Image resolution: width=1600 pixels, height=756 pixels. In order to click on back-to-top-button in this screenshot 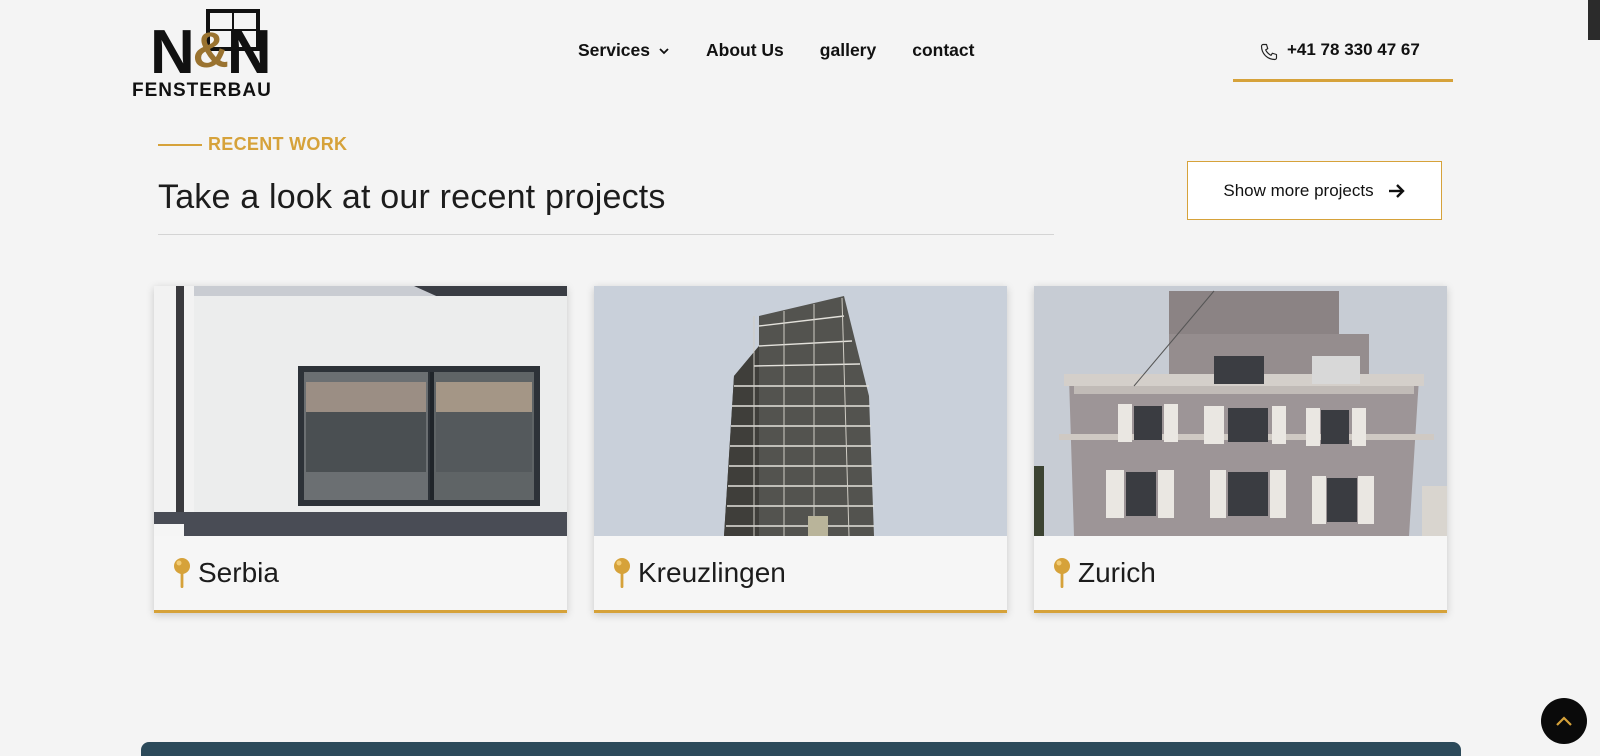, I will do `click(1564, 721)`.